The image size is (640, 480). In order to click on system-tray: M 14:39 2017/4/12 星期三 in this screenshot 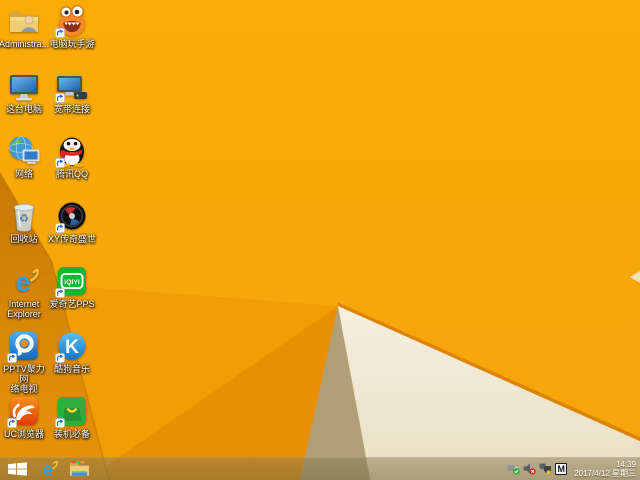, I will do `click(573, 468)`.